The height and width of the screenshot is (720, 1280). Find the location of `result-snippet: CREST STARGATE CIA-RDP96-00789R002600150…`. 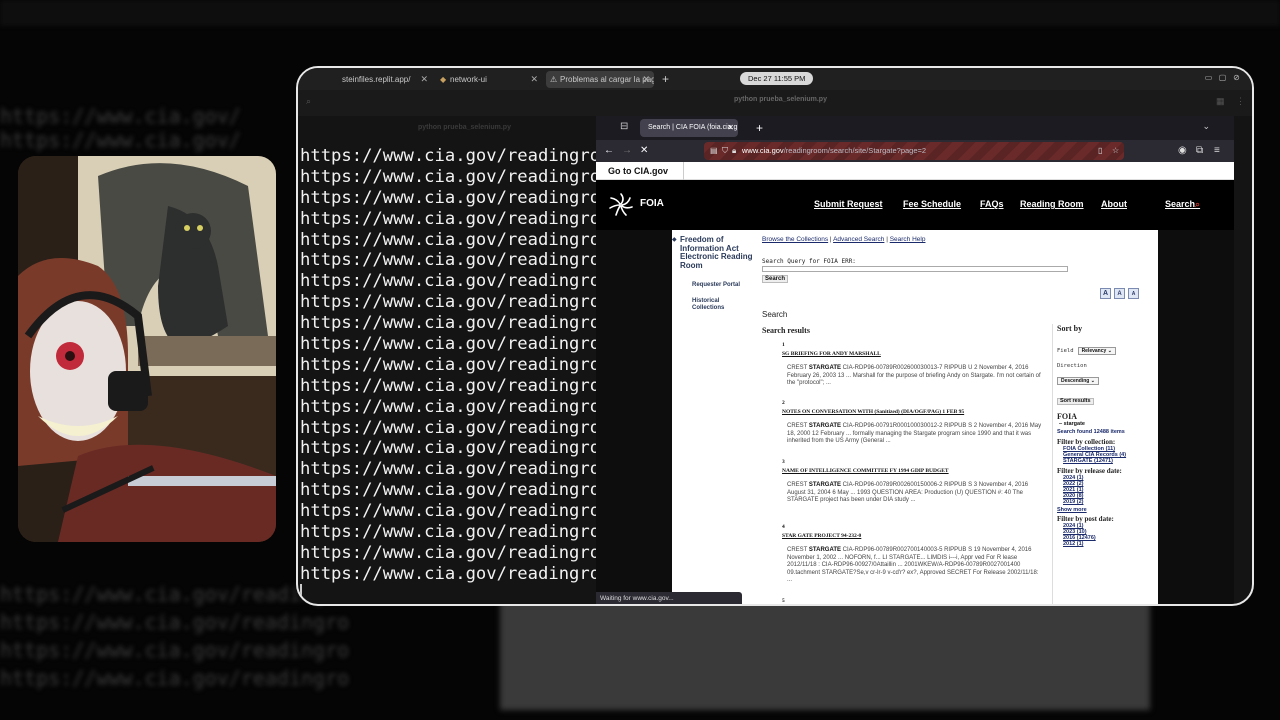

result-snippet: CREST STARGATE CIA-RDP96-00789R002600150… is located at coordinates (916, 493).